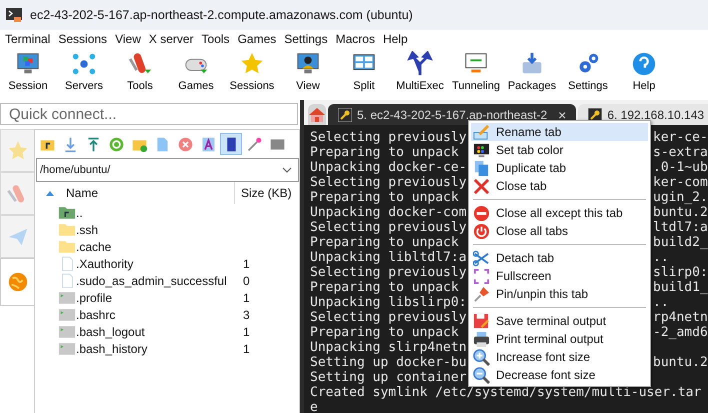  What do you see at coordinates (246, 315) in the screenshot?
I see `file-size: 3` at bounding box center [246, 315].